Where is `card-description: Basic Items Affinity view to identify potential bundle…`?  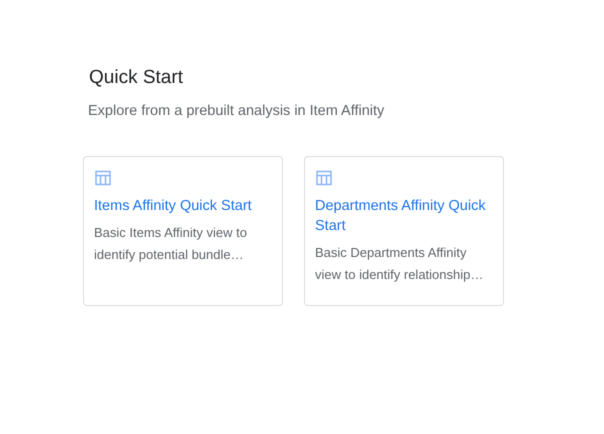 card-description: Basic Items Affinity view to identify potential bundle… is located at coordinates (171, 244).